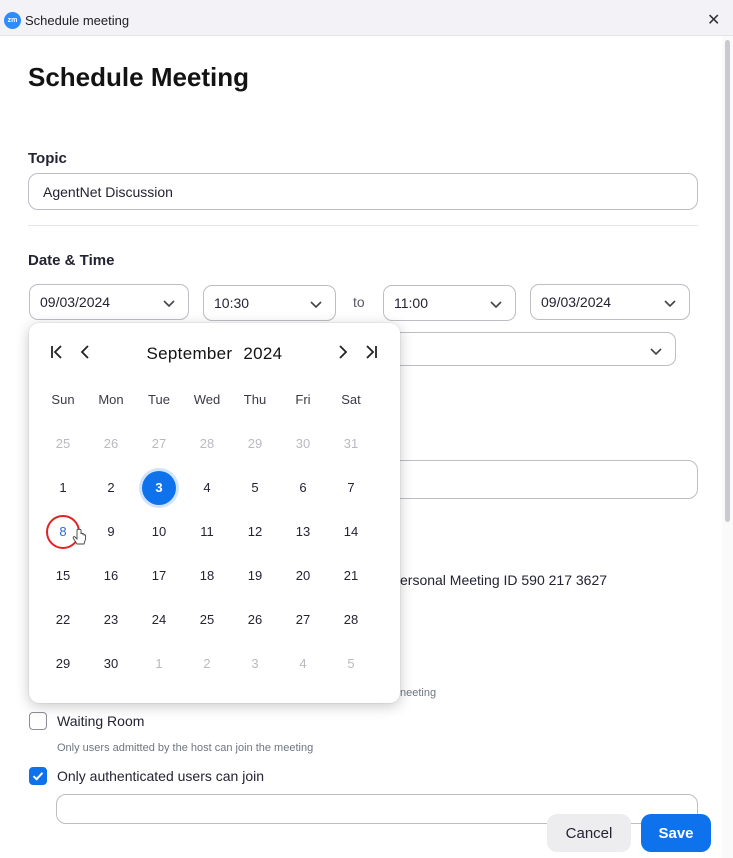  I want to click on start-time-select: 10:30, so click(269, 303).